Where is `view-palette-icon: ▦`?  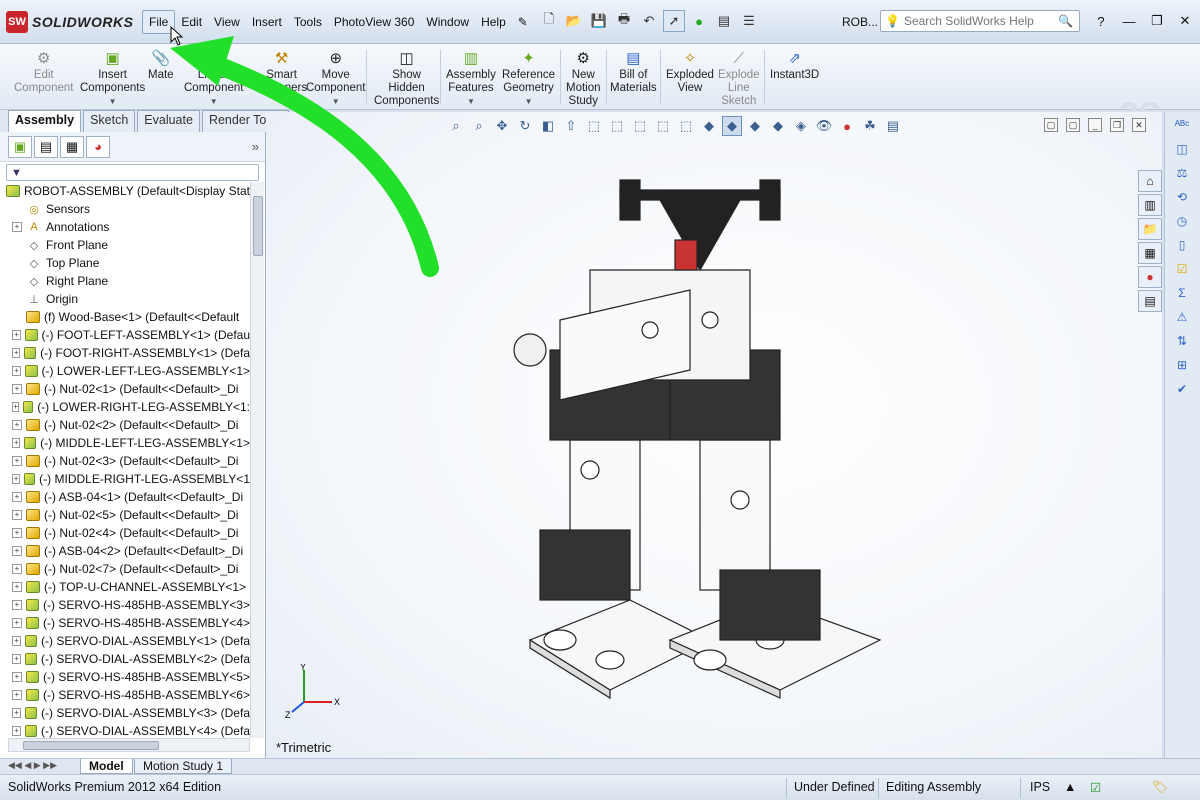
view-palette-icon: ▦ is located at coordinates (1150, 253).